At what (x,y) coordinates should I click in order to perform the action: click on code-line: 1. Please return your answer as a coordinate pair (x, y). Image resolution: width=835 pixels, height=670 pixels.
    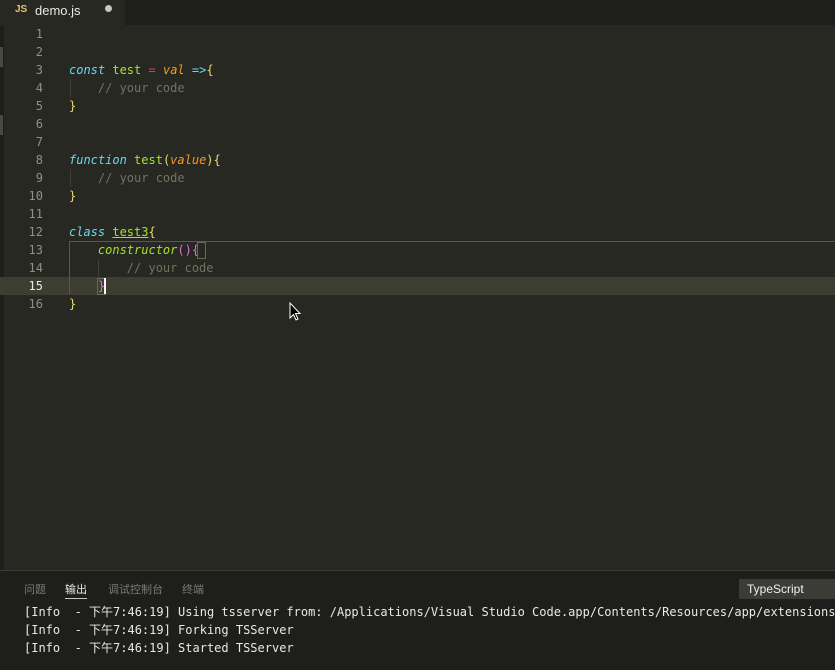
    Looking at the image, I should click on (417, 34).